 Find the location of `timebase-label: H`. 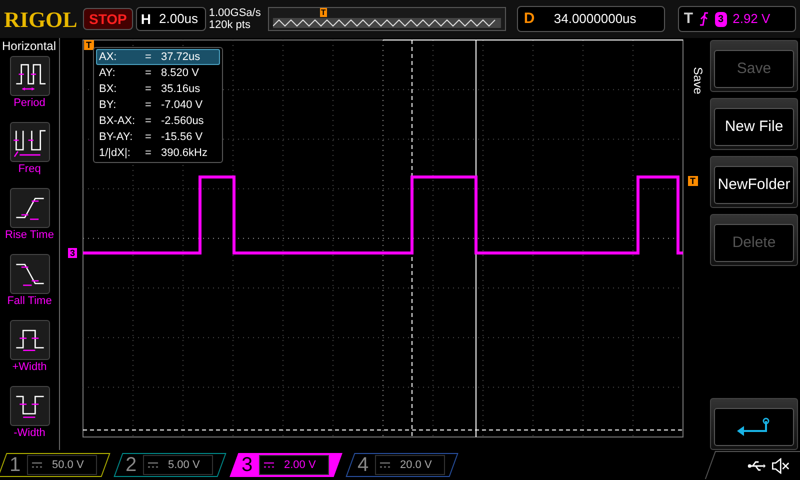

timebase-label: H is located at coordinates (145, 19).